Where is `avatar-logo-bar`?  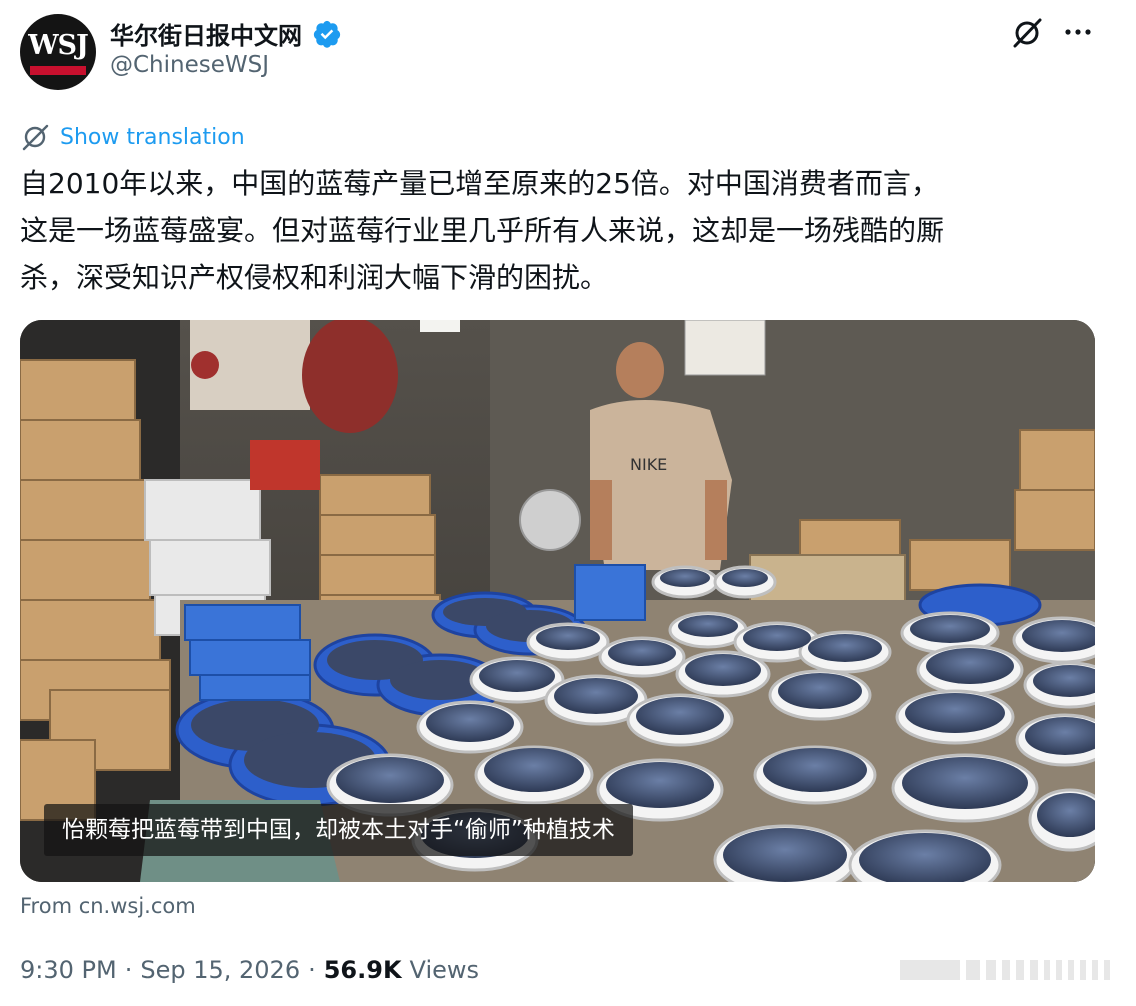 avatar-logo-bar is located at coordinates (58, 70).